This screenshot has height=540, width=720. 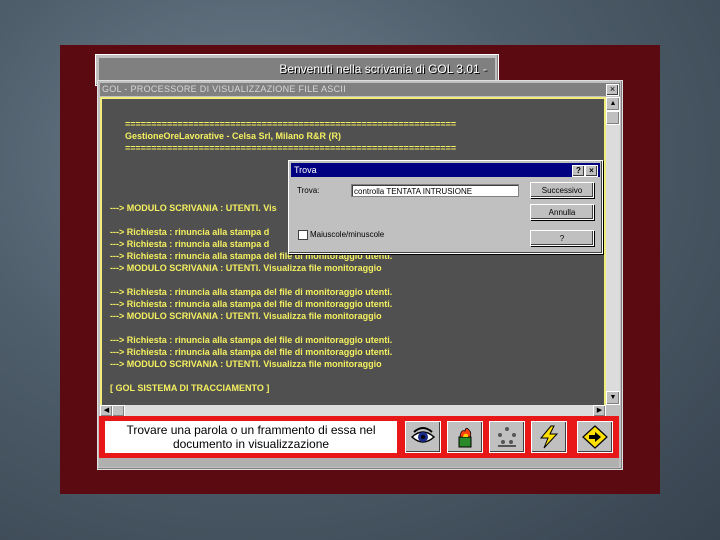 What do you see at coordinates (578, 171) in the screenshot?
I see `dialog-help-icon: ?` at bounding box center [578, 171].